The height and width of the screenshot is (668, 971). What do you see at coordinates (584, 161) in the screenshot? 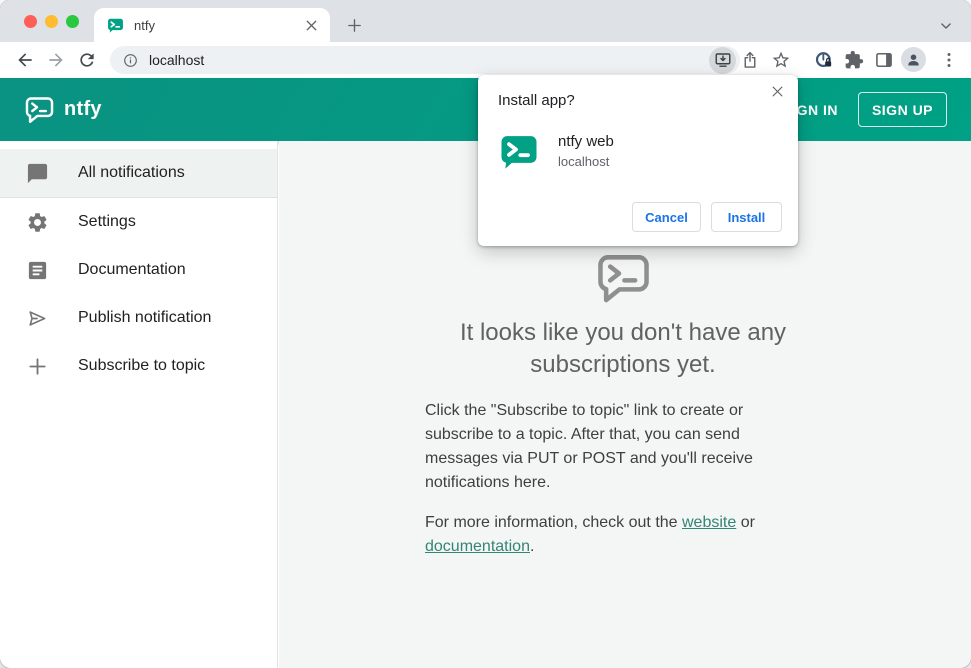
I see `dialog-app-origin: localhost` at bounding box center [584, 161].